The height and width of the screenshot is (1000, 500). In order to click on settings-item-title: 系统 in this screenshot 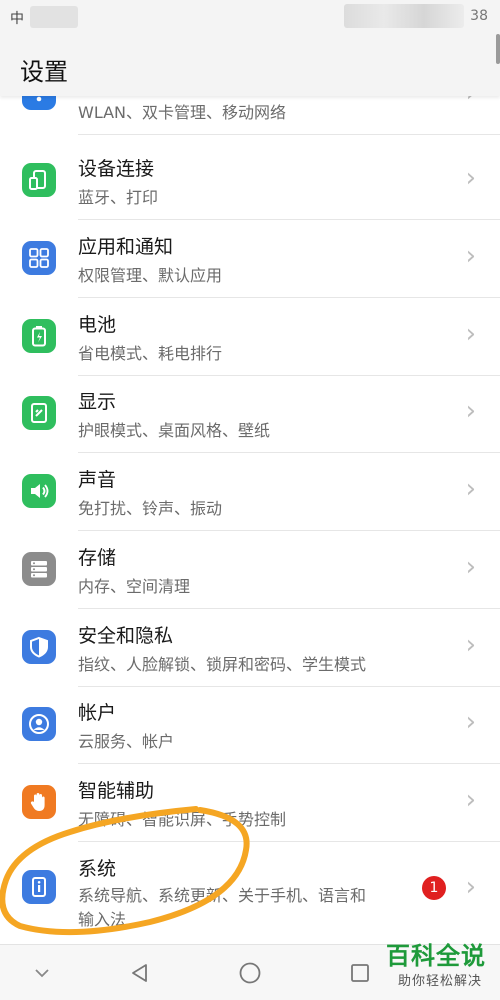, I will do `click(97, 869)`.